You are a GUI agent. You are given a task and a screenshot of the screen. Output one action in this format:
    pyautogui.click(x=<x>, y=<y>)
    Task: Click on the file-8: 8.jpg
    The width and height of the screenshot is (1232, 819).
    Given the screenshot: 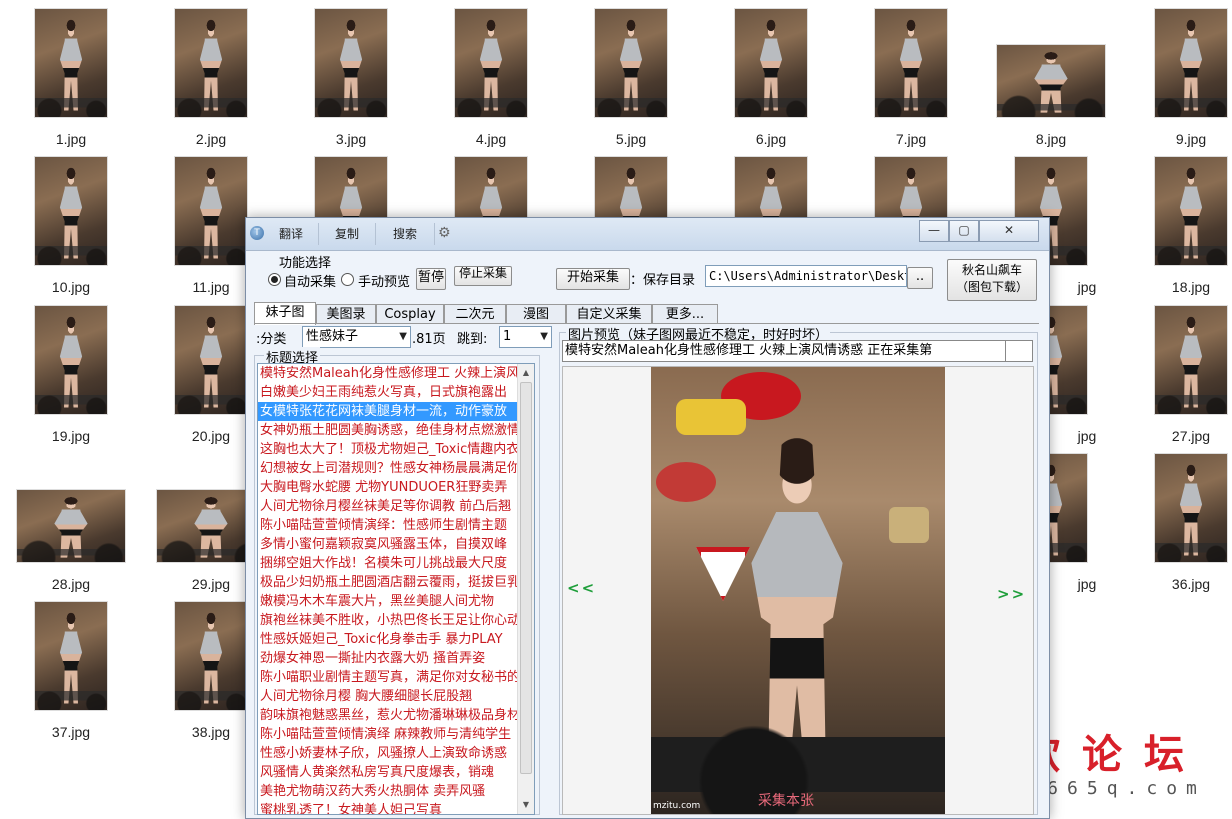 What is the action you would take?
    pyautogui.click(x=1051, y=78)
    